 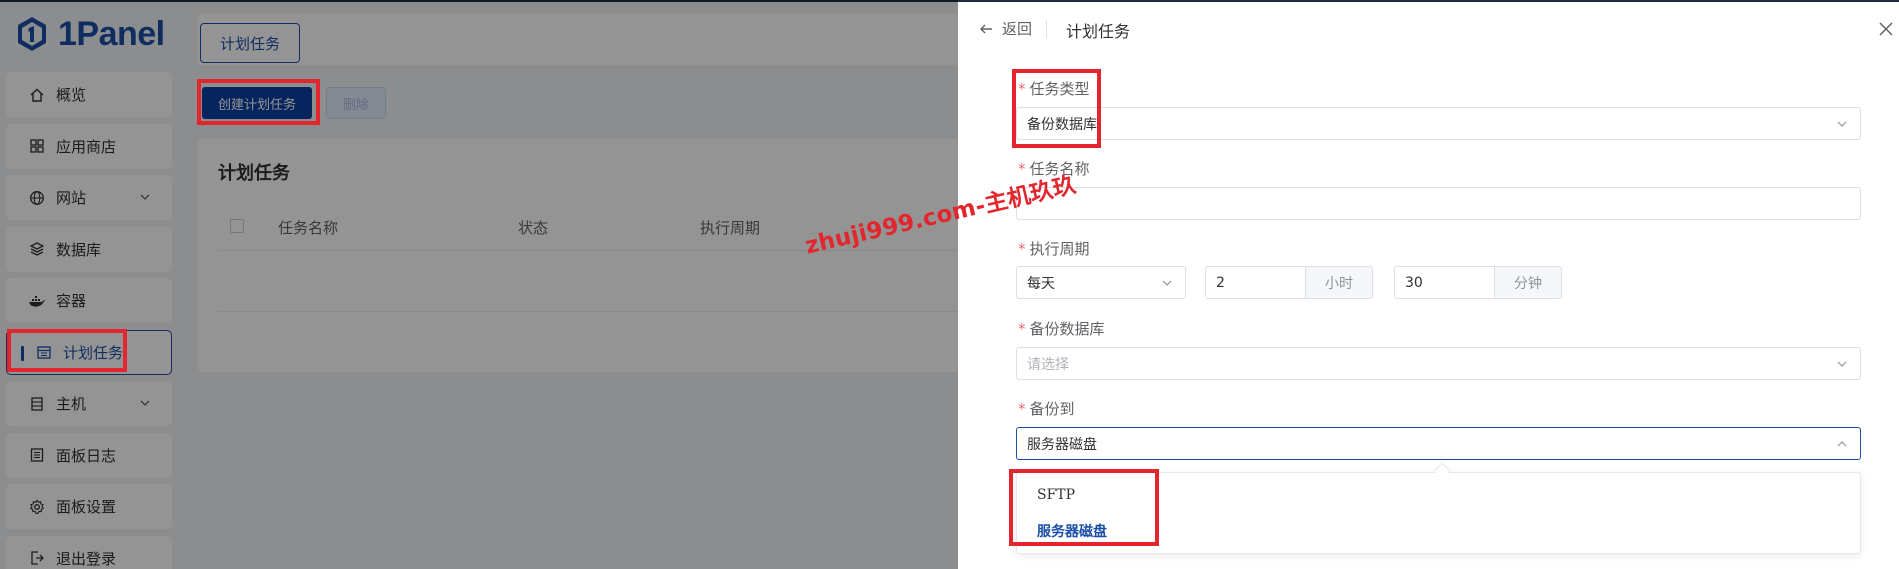 What do you see at coordinates (1438, 443) in the screenshot?
I see `backup-to-select: 服务器磁盘` at bounding box center [1438, 443].